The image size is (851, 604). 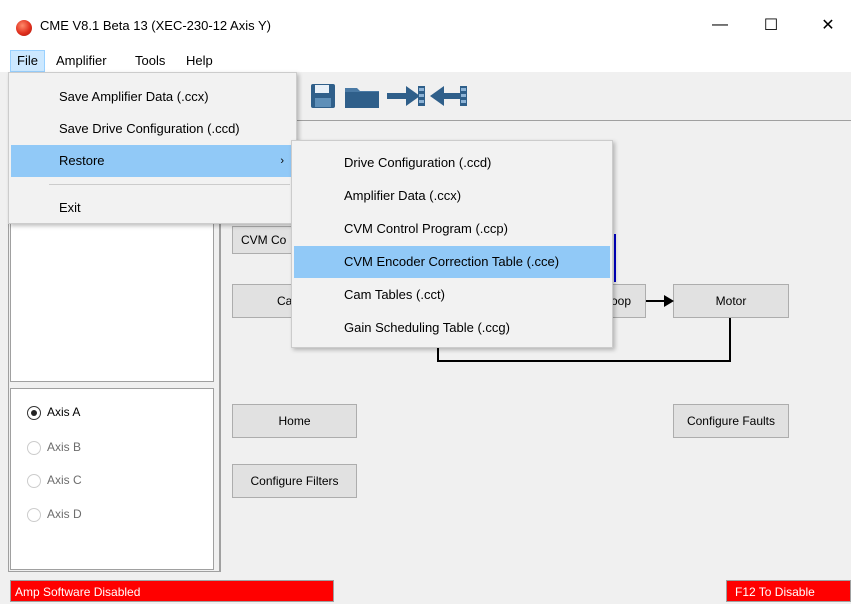 I want to click on menu-item-exit: Exit, so click(x=152, y=208).